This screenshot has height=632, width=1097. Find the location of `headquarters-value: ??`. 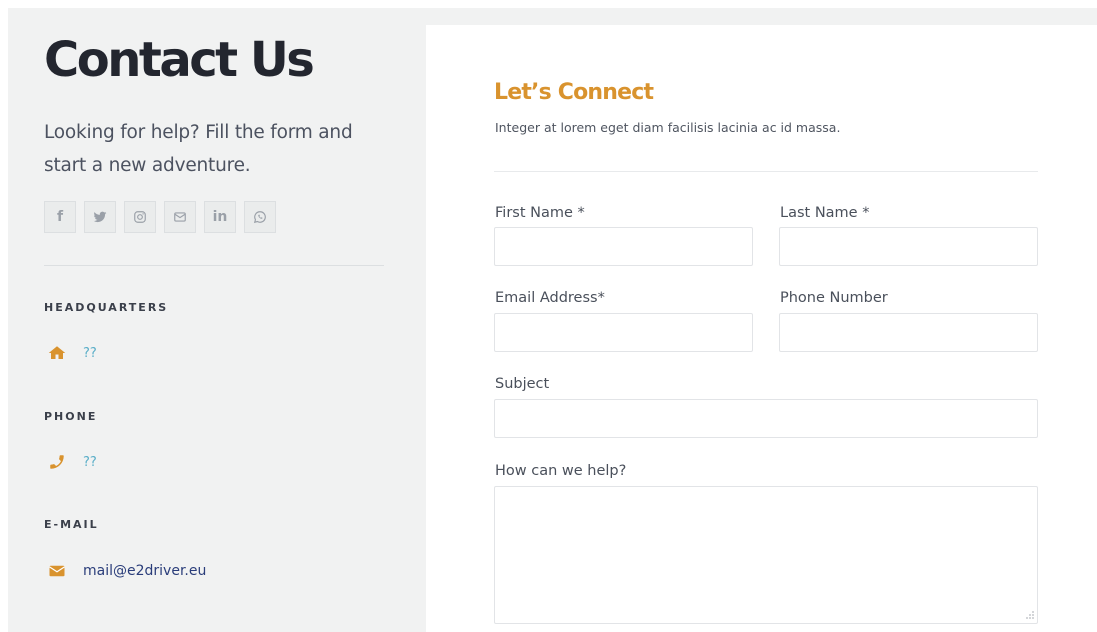

headquarters-value: ?? is located at coordinates (90, 353).